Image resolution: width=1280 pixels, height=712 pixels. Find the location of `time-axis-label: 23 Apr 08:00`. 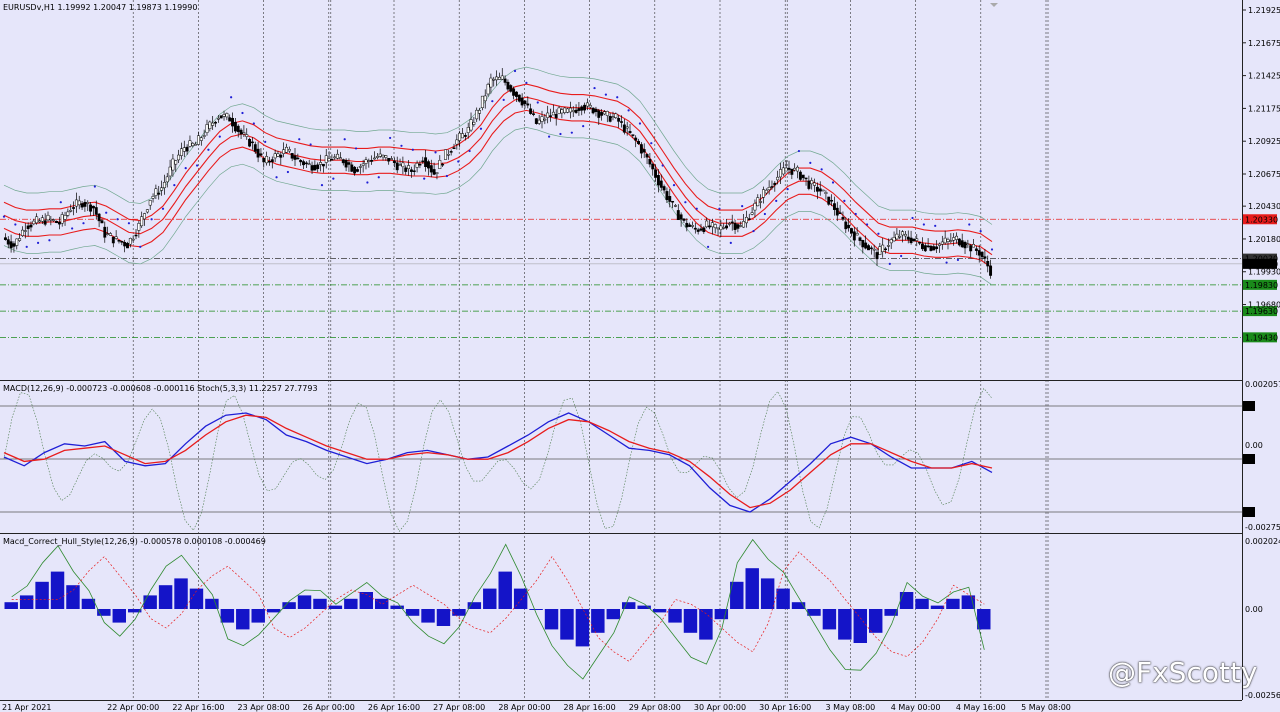

time-axis-label: 23 Apr 08:00 is located at coordinates (264, 707).